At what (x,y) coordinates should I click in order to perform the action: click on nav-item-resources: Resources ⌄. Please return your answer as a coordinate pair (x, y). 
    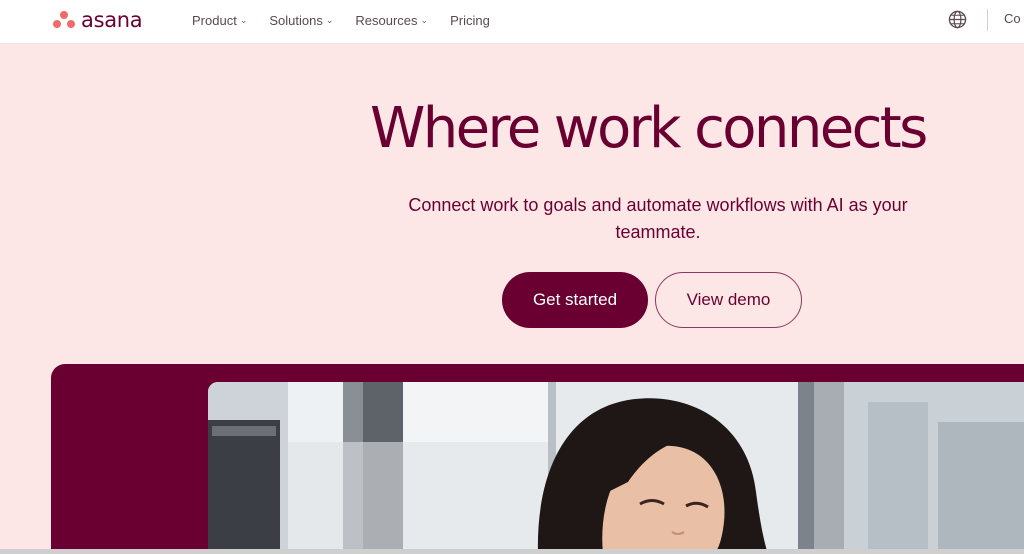
    Looking at the image, I should click on (391, 20).